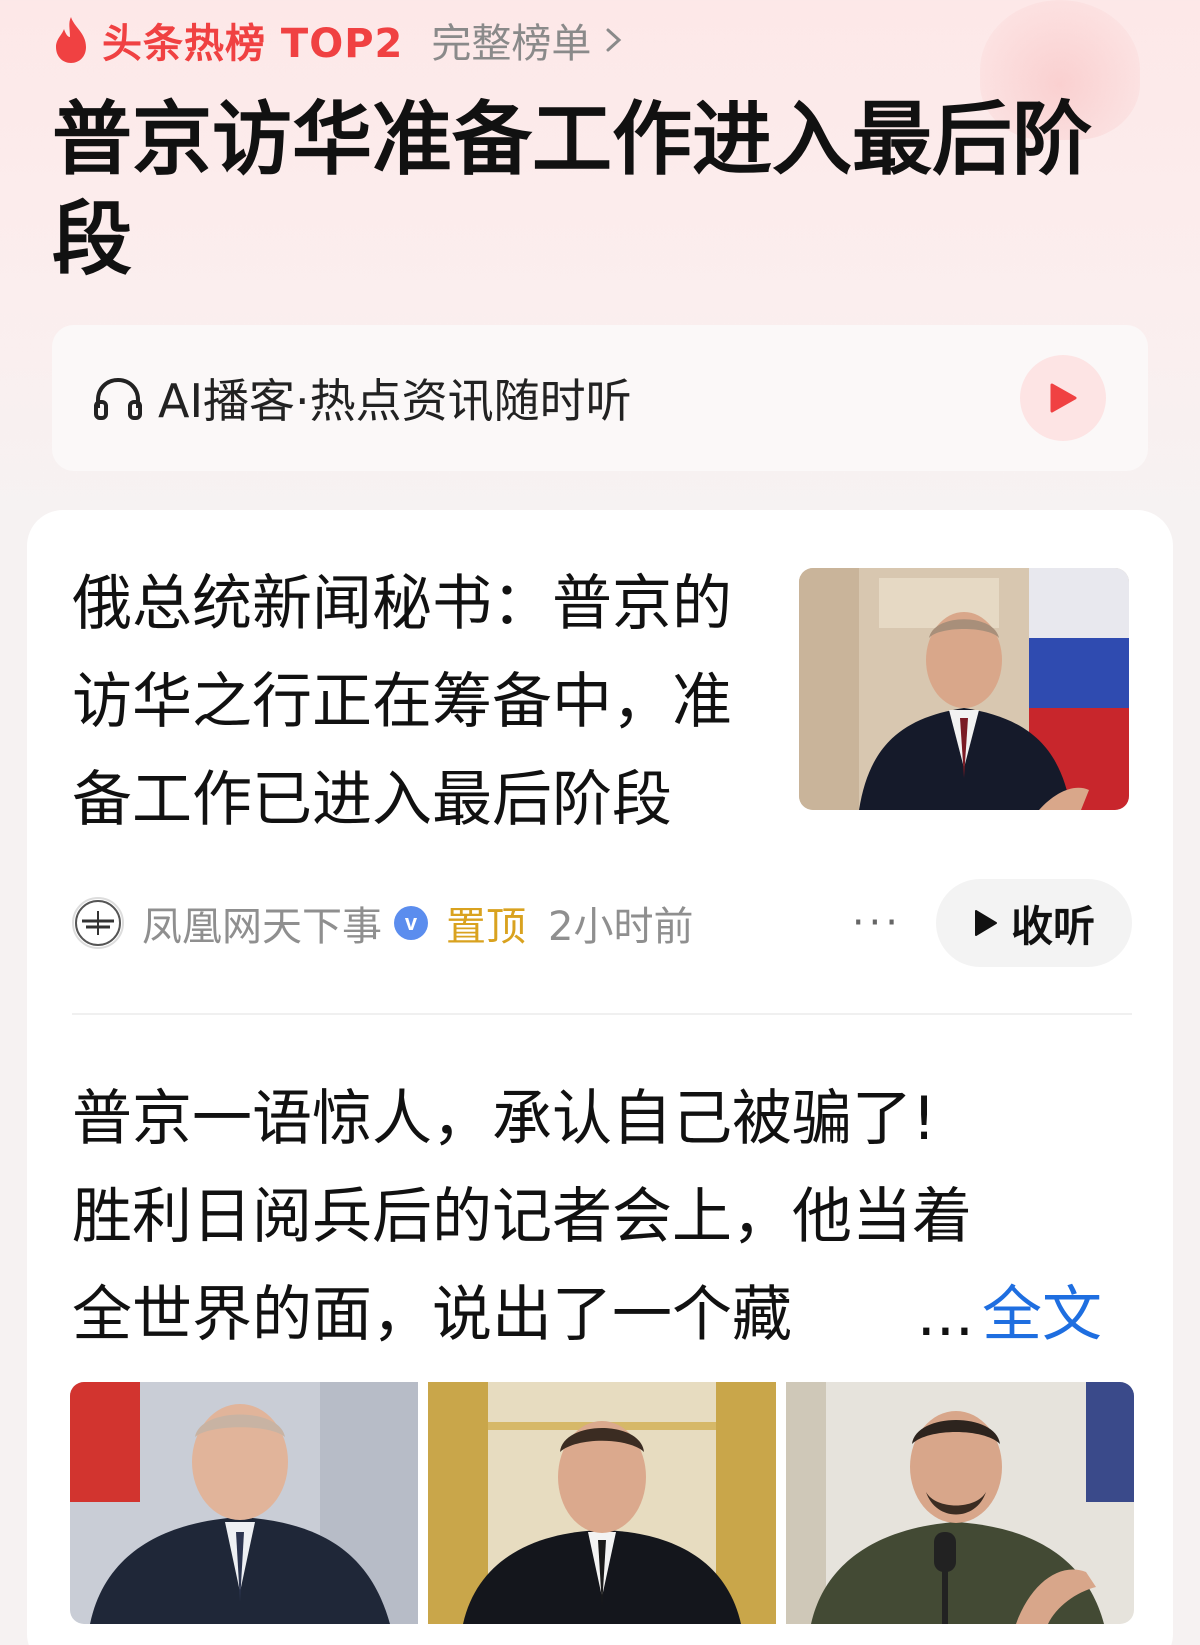 The width and height of the screenshot is (1200, 1645). I want to click on more-options-button: ···, so click(877, 923).